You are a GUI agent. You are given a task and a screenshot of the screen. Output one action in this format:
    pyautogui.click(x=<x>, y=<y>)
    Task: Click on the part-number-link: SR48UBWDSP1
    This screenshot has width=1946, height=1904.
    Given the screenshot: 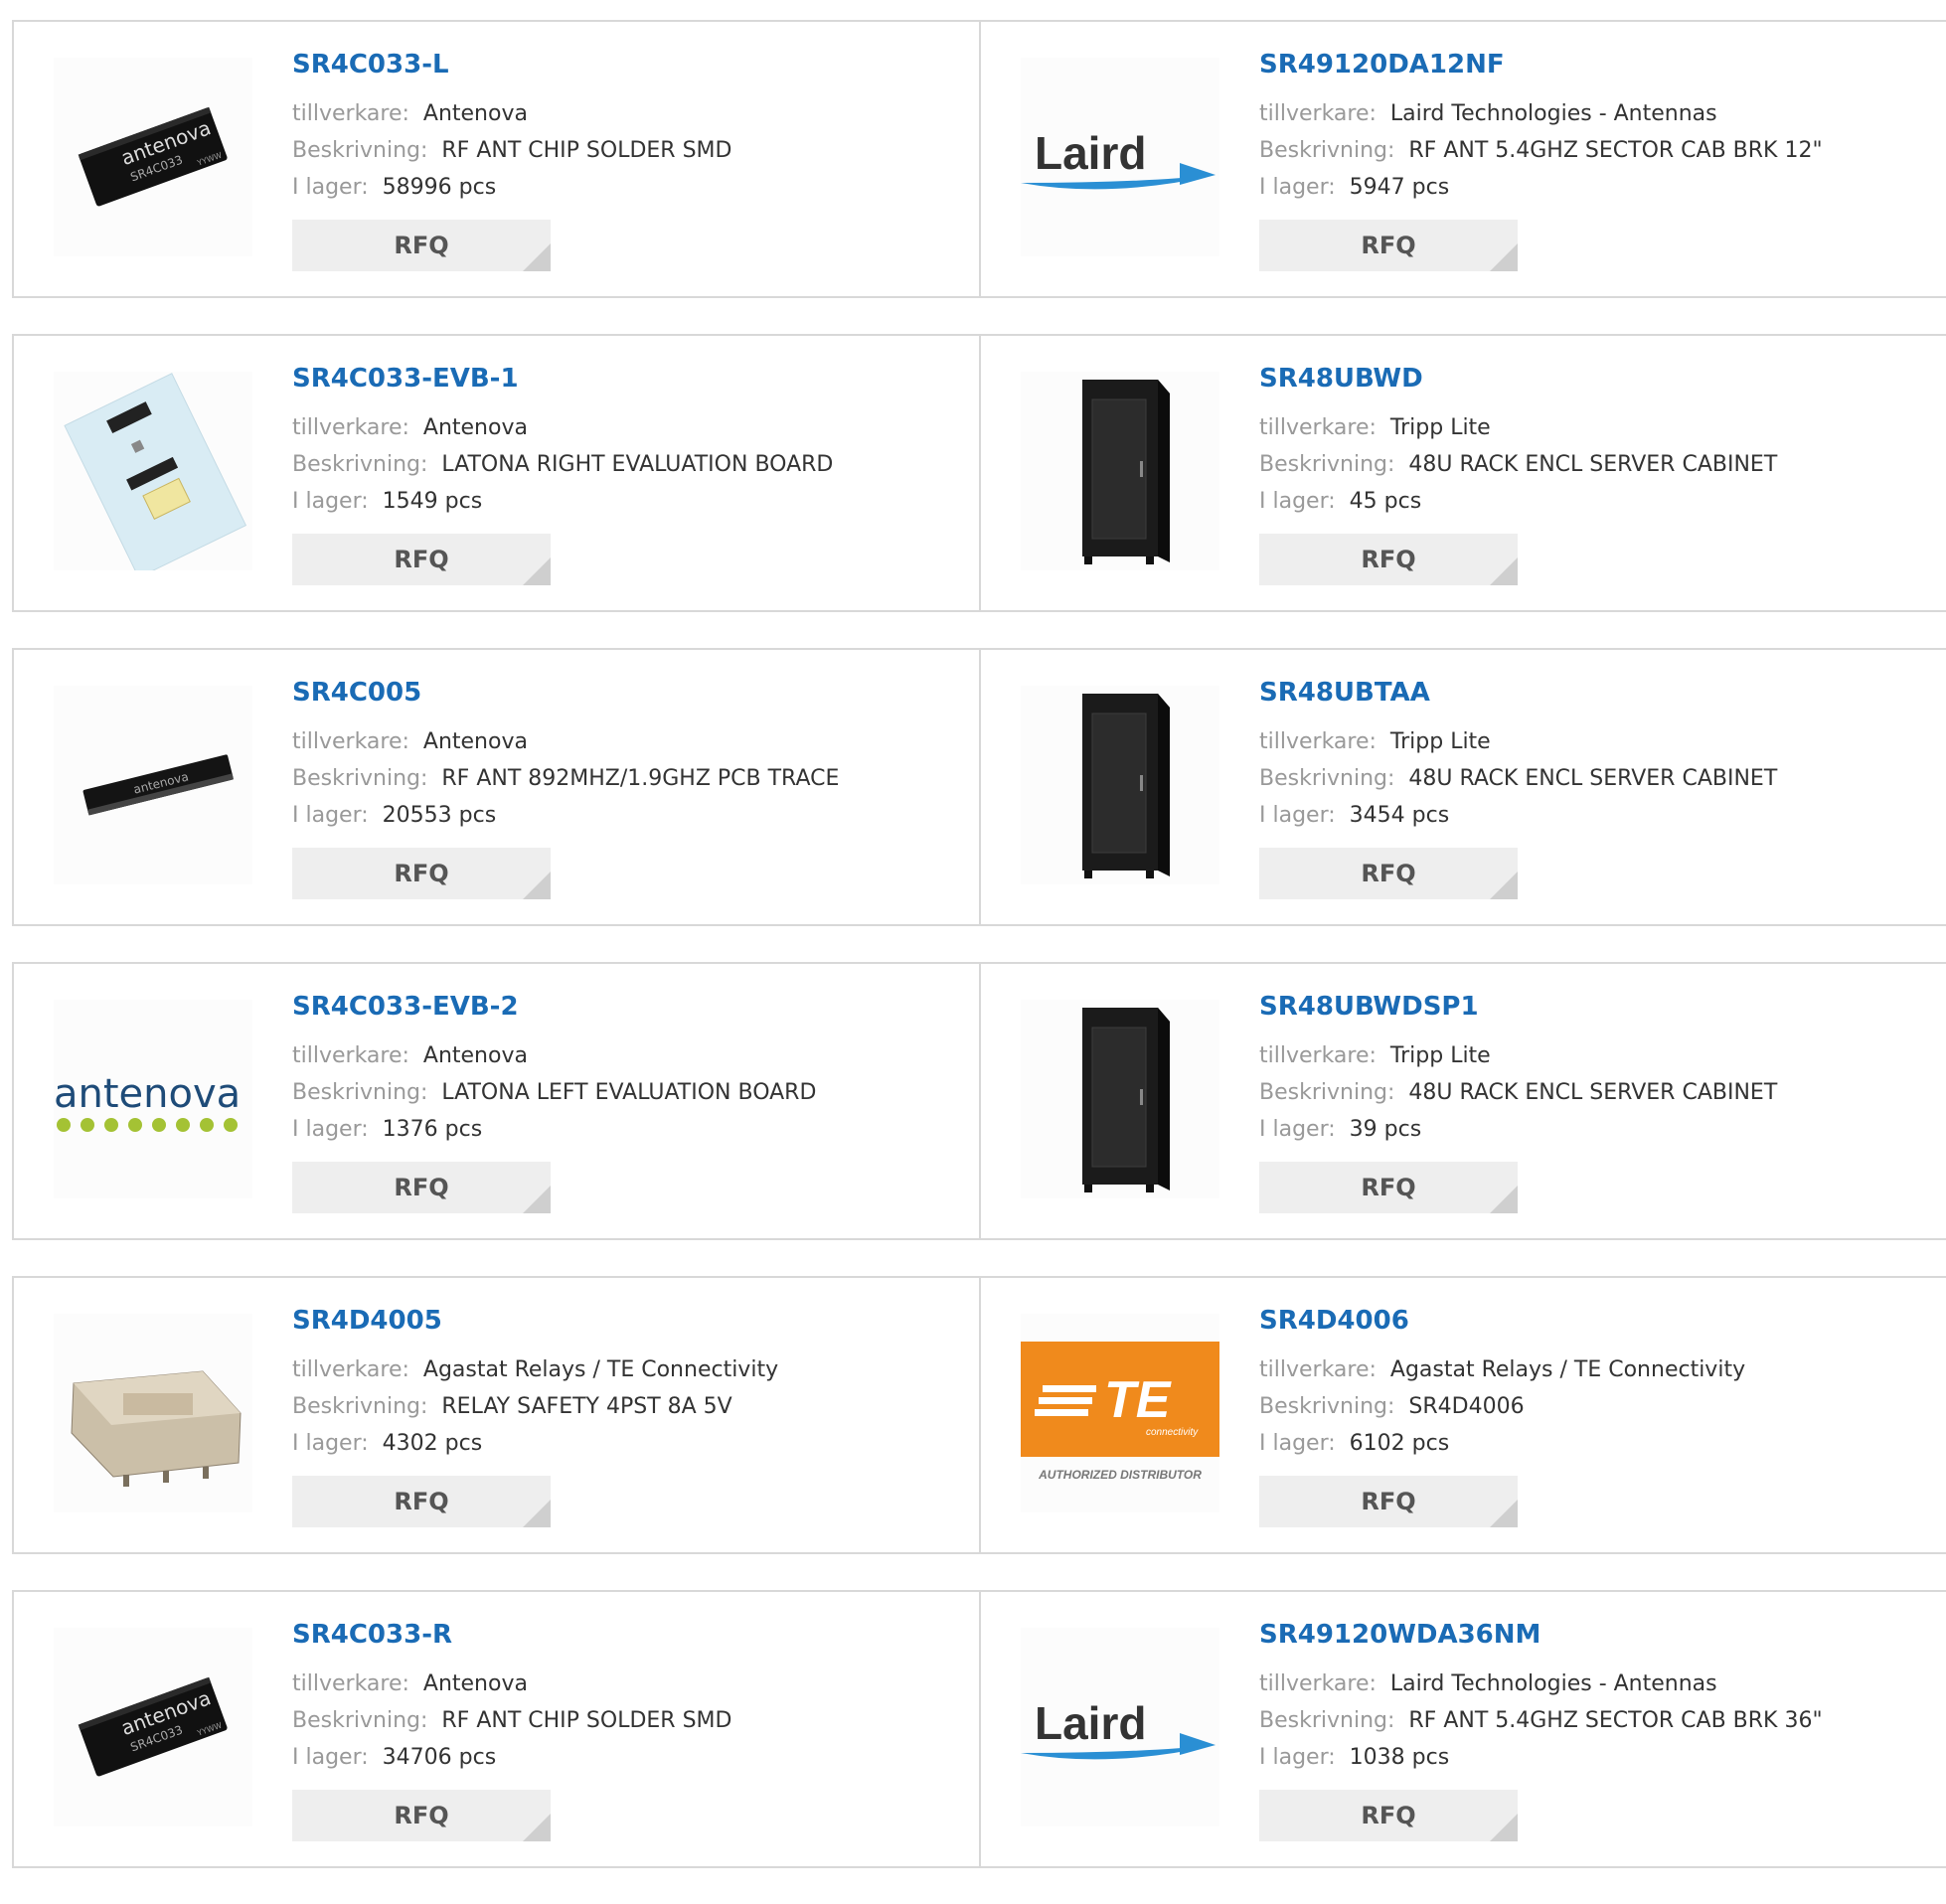 What is the action you would take?
    pyautogui.click(x=1518, y=1007)
    